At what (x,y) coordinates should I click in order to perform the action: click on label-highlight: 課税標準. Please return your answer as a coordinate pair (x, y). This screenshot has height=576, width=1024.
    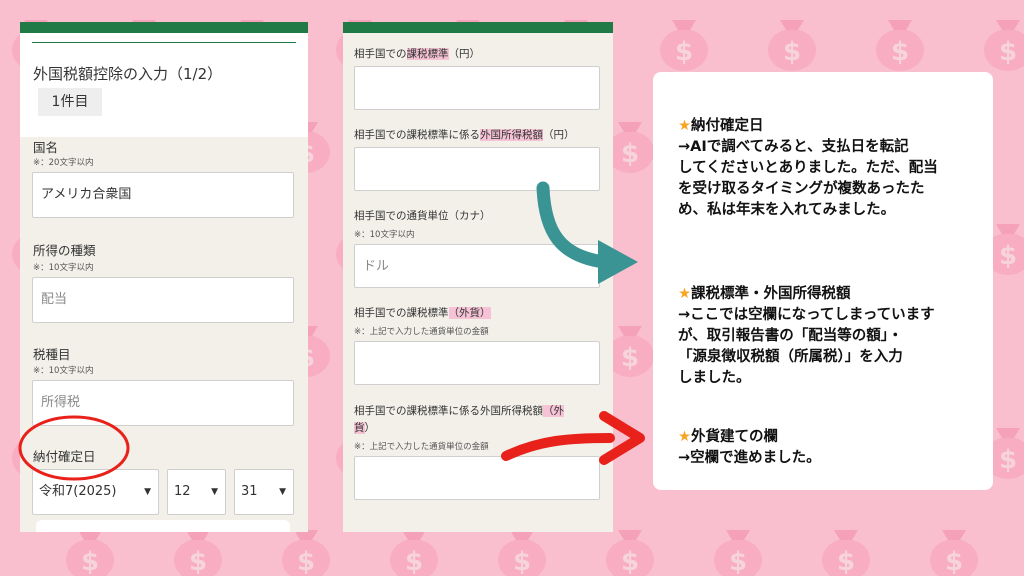
    Looking at the image, I should click on (427, 54).